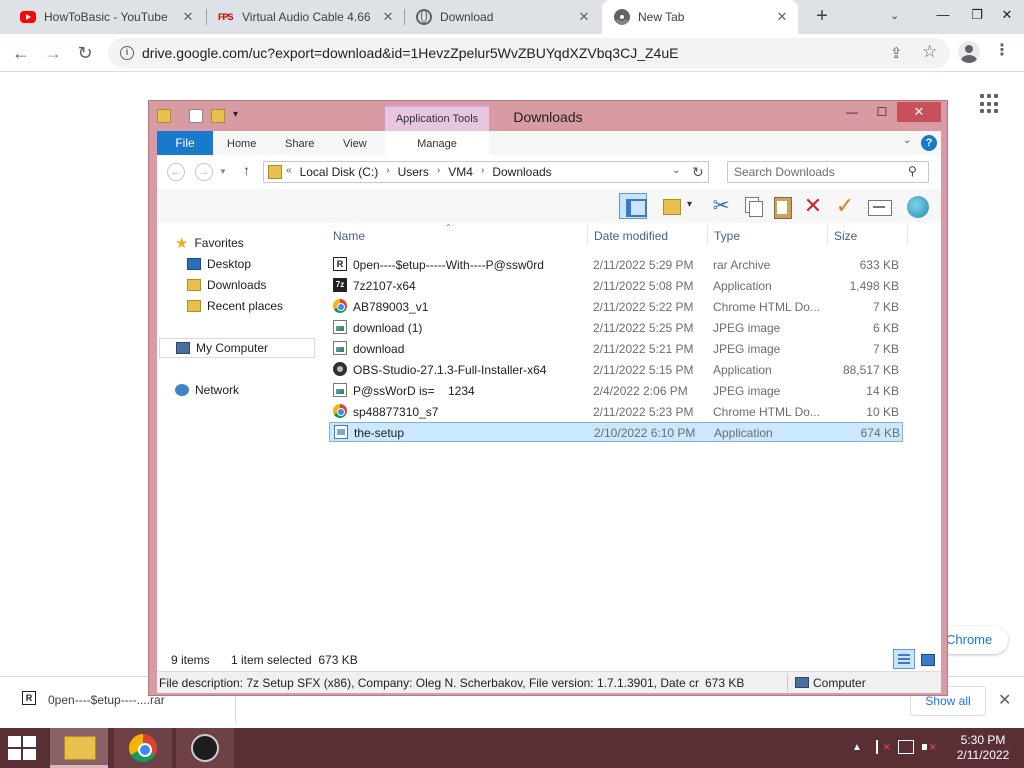 This screenshot has width=1024, height=768. I want to click on tab-youtube: HowToBasic - YouTube ✕, so click(106, 17).